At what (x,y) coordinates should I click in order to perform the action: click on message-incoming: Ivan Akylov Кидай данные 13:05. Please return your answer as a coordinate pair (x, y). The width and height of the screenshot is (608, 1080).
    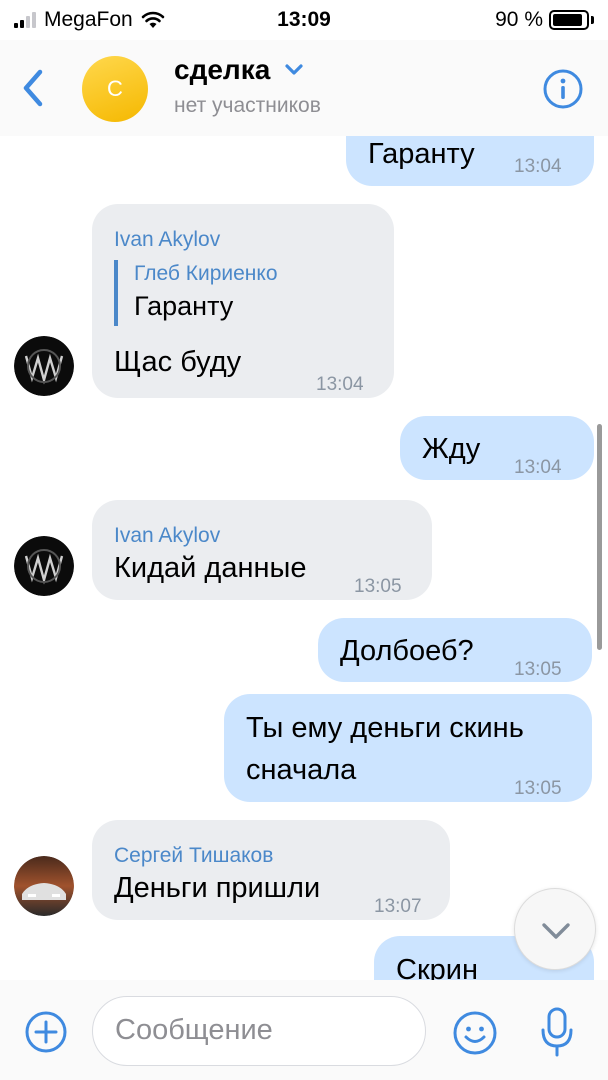
    Looking at the image, I should click on (262, 550).